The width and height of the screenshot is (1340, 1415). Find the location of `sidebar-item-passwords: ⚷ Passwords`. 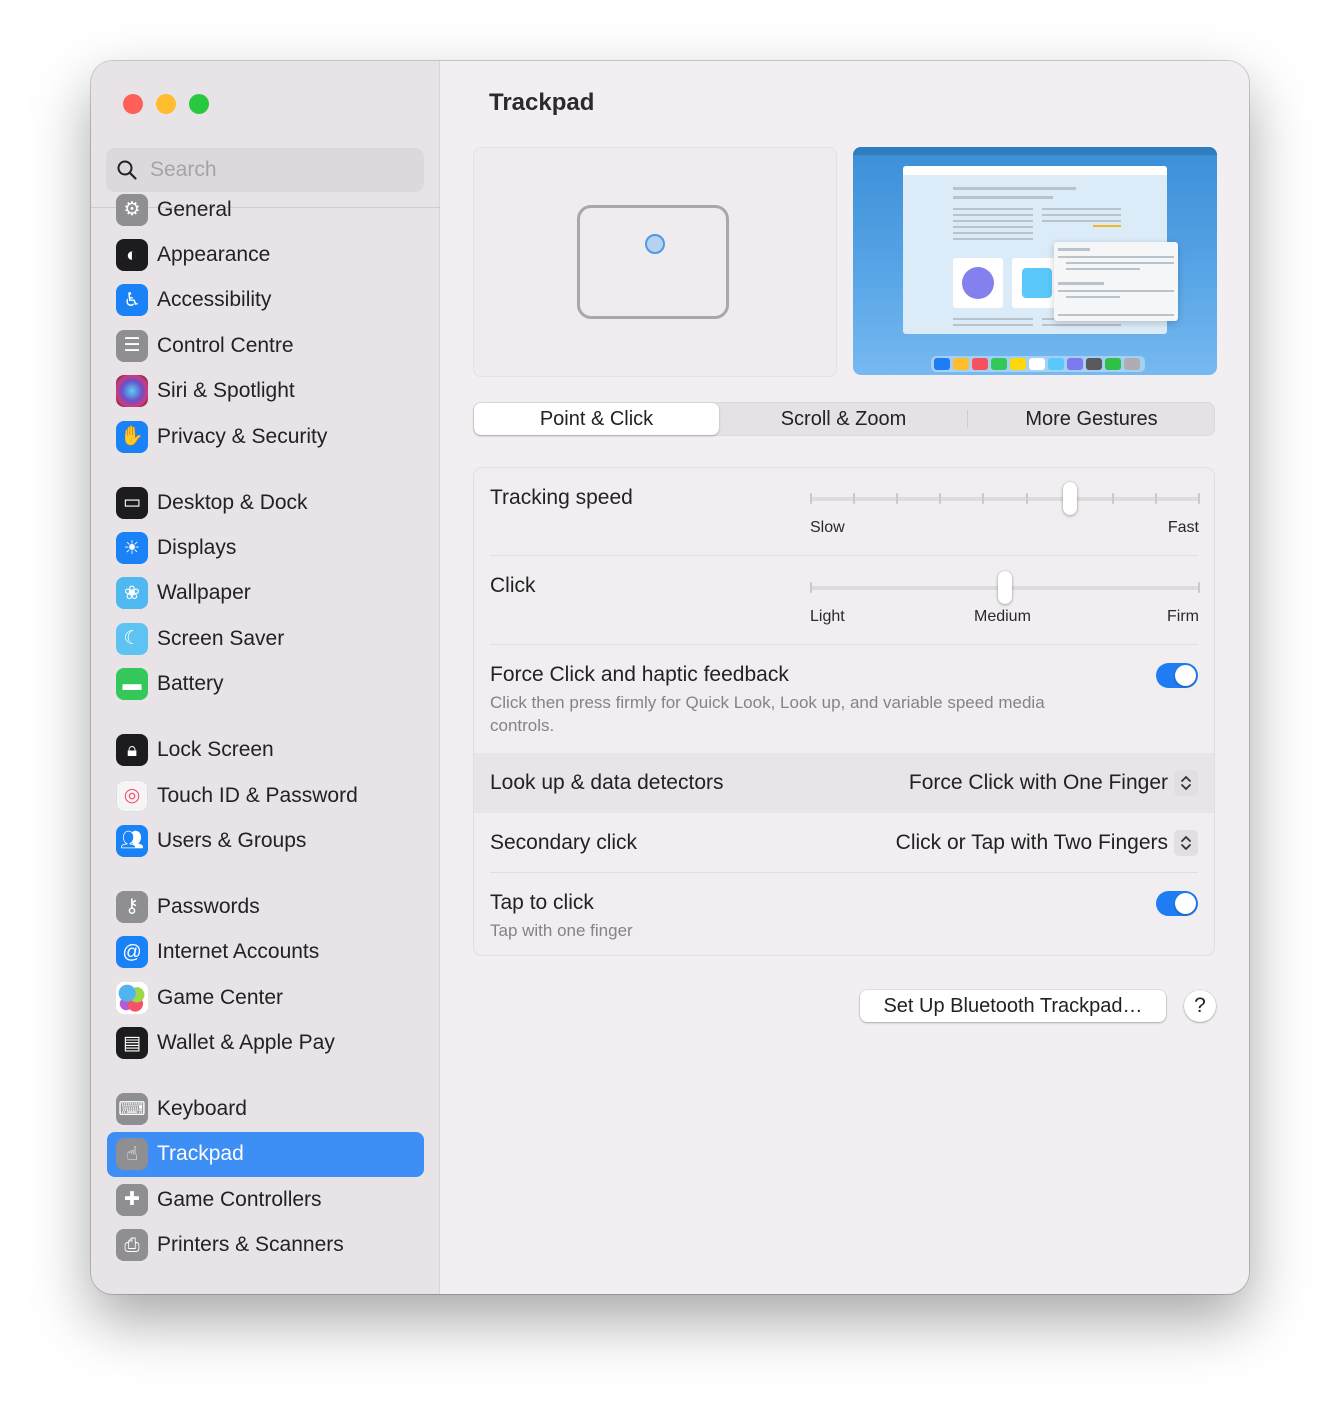

sidebar-item-passwords: ⚷ Passwords is located at coordinates (265, 906).